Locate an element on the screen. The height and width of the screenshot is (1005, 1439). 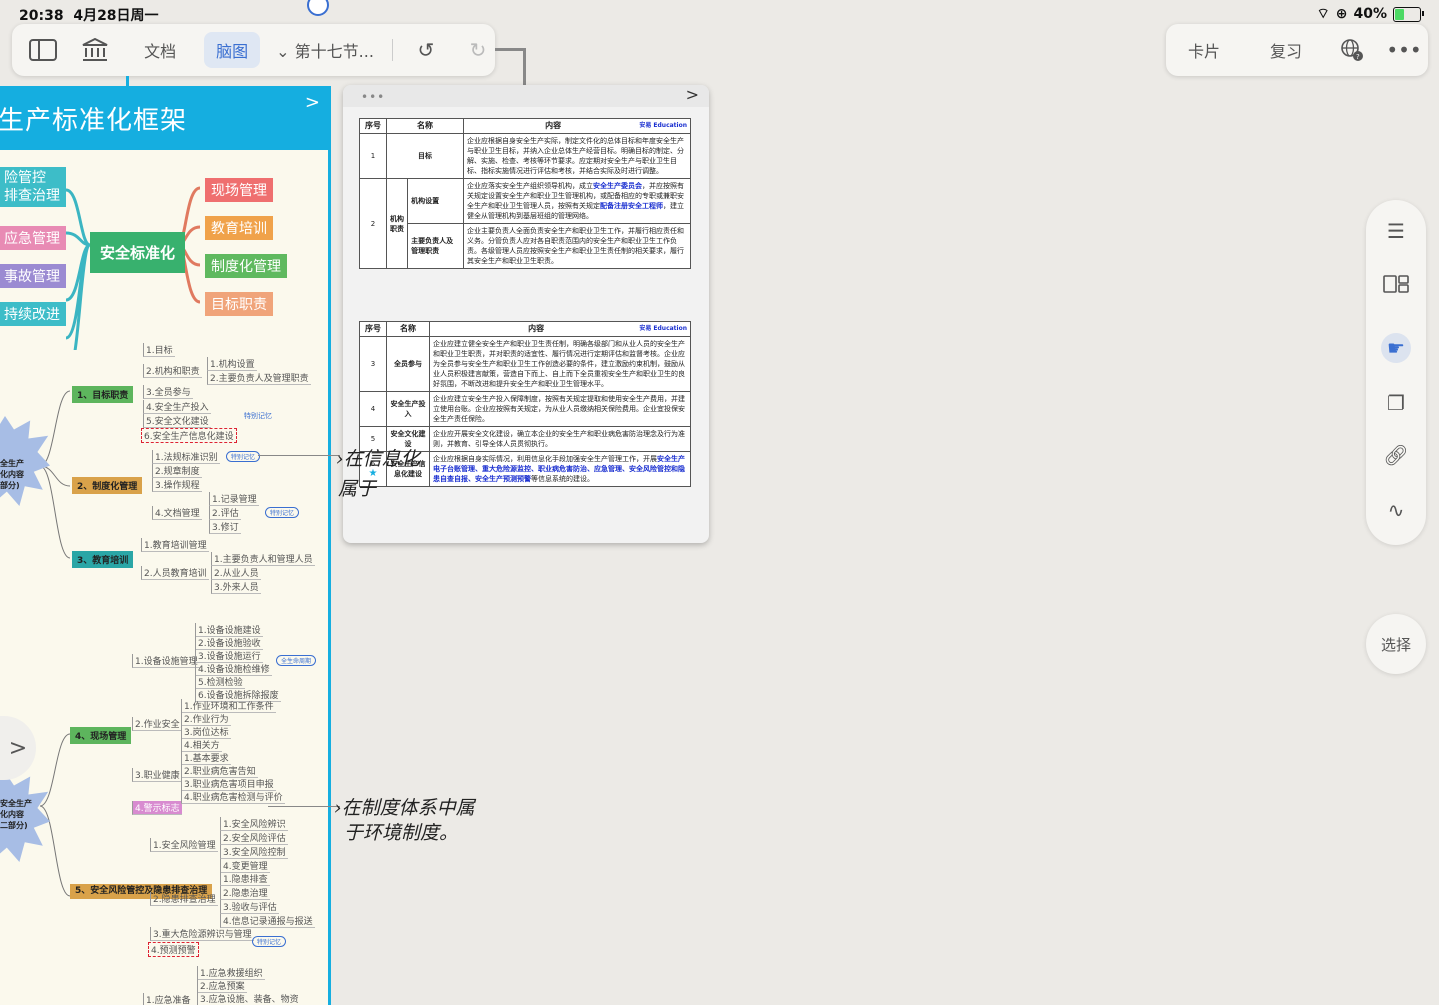
tree-item: 1.应急救援组织 is located at coordinates (231, 973).